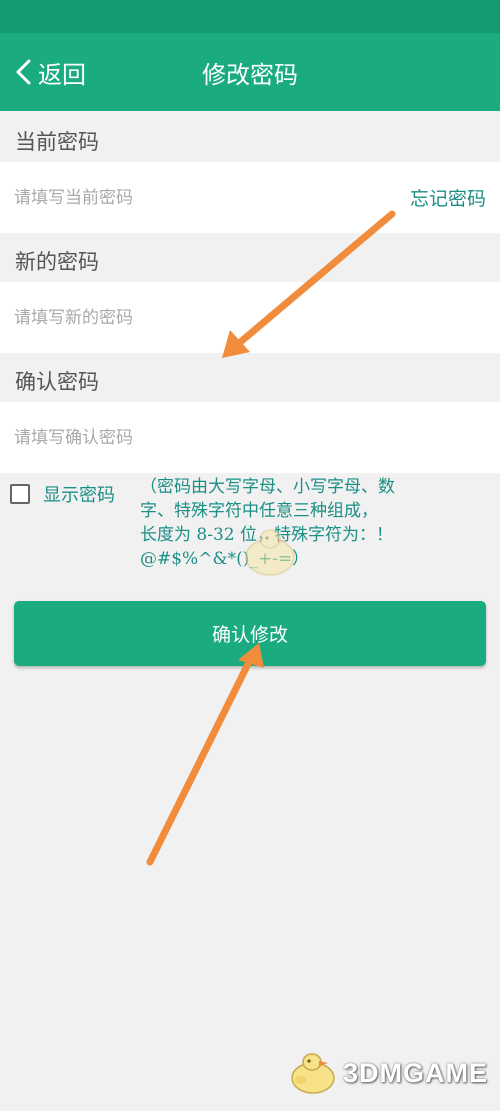  I want to click on forgot-password-link: 忘记密码, so click(448, 197).